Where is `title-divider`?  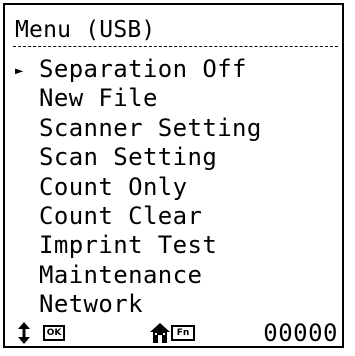 title-divider is located at coordinates (175, 46).